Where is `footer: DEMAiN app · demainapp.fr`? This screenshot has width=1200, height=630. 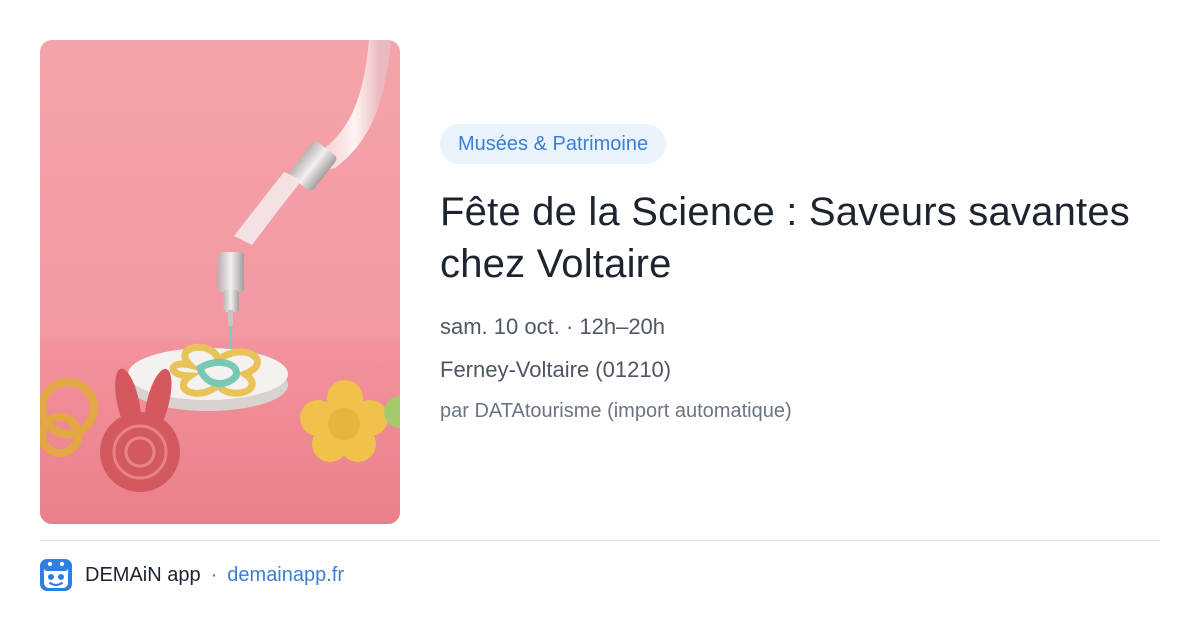
footer: DEMAiN app · demainapp.fr is located at coordinates (192, 575).